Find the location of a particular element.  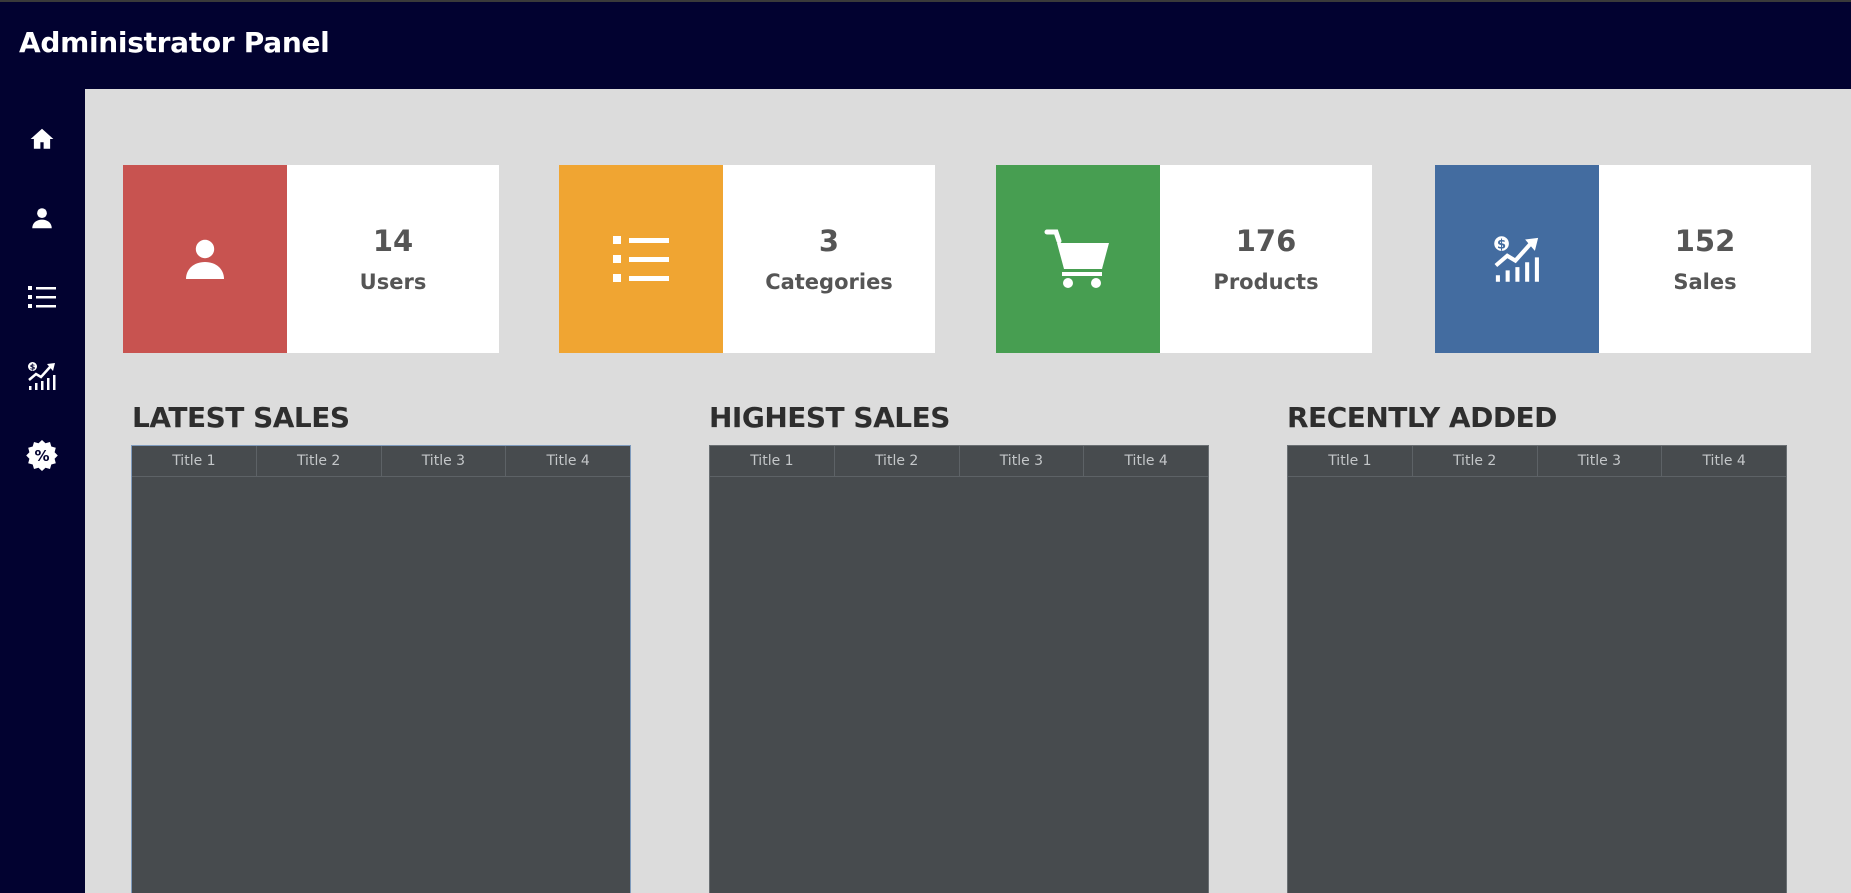

app-title: Administrator Panel is located at coordinates (174, 42).